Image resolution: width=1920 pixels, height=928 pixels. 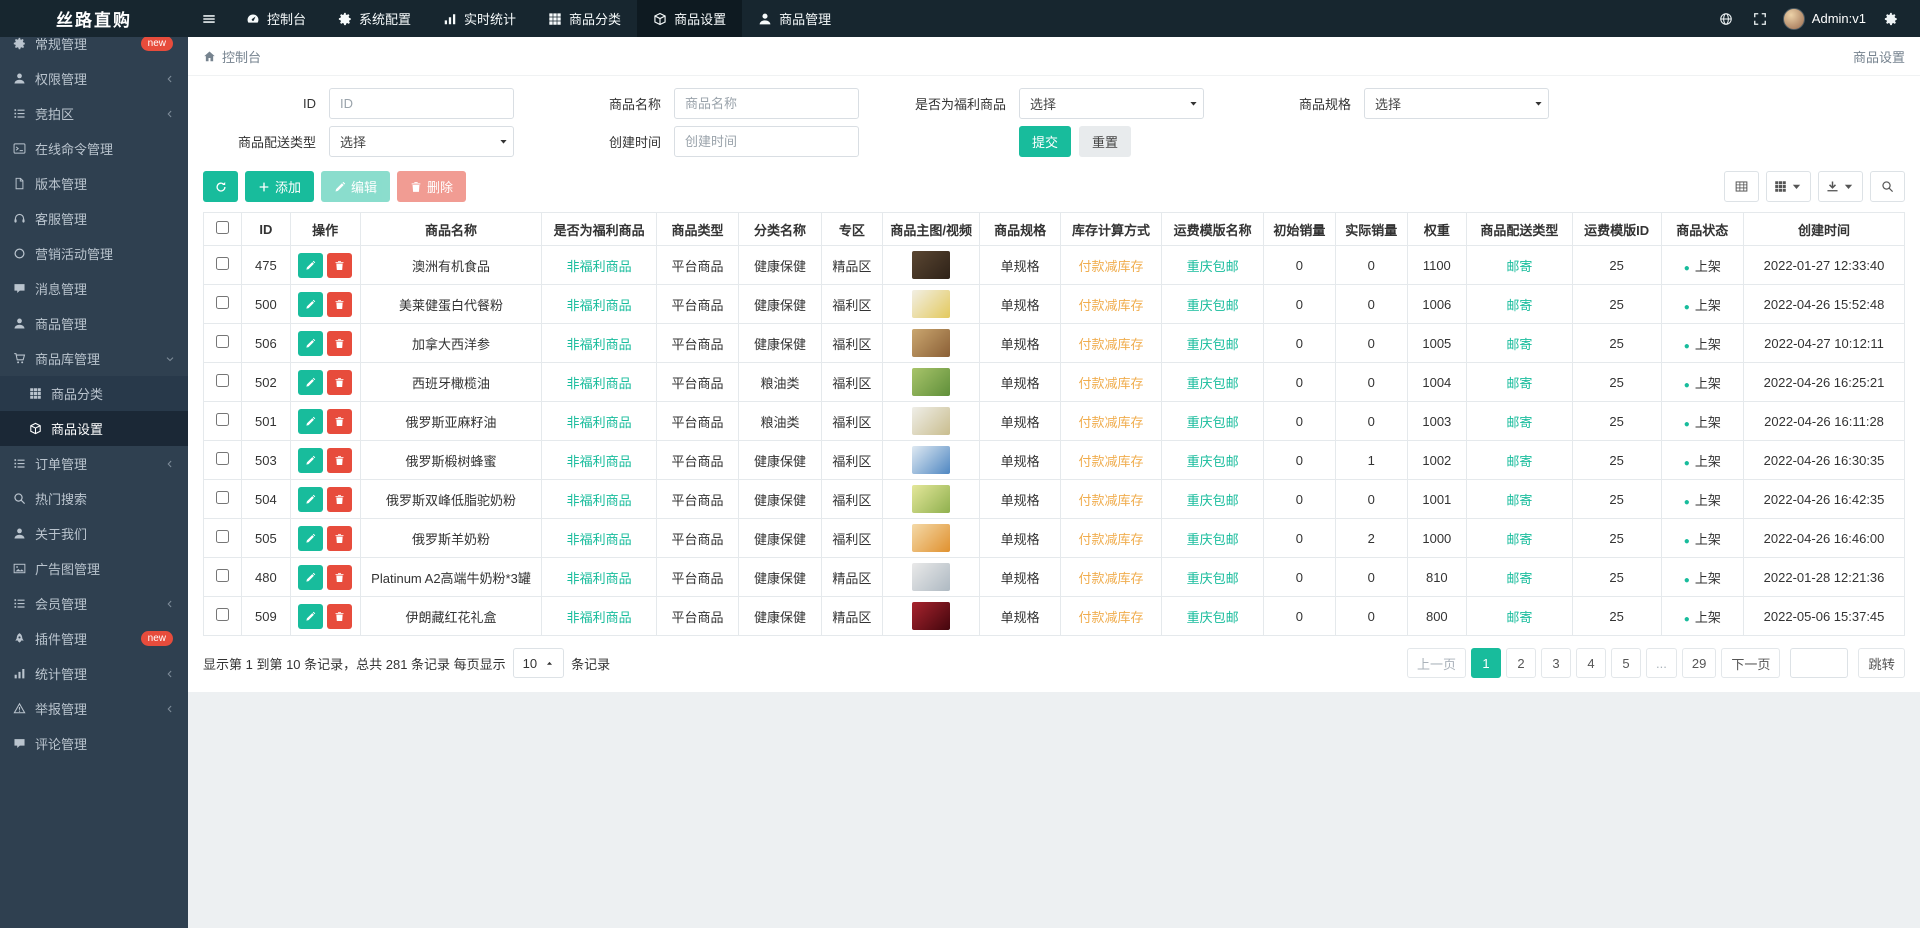 I want to click on sidebar-item-version: 版本管理, so click(x=94, y=183).